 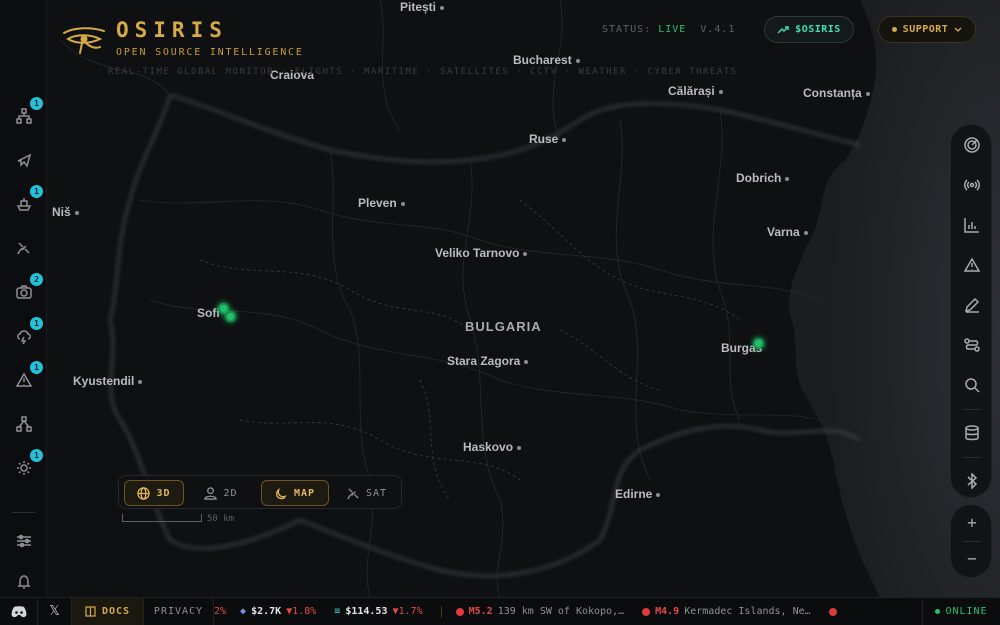 I want to click on map-style-button: MAP, so click(x=295, y=493).